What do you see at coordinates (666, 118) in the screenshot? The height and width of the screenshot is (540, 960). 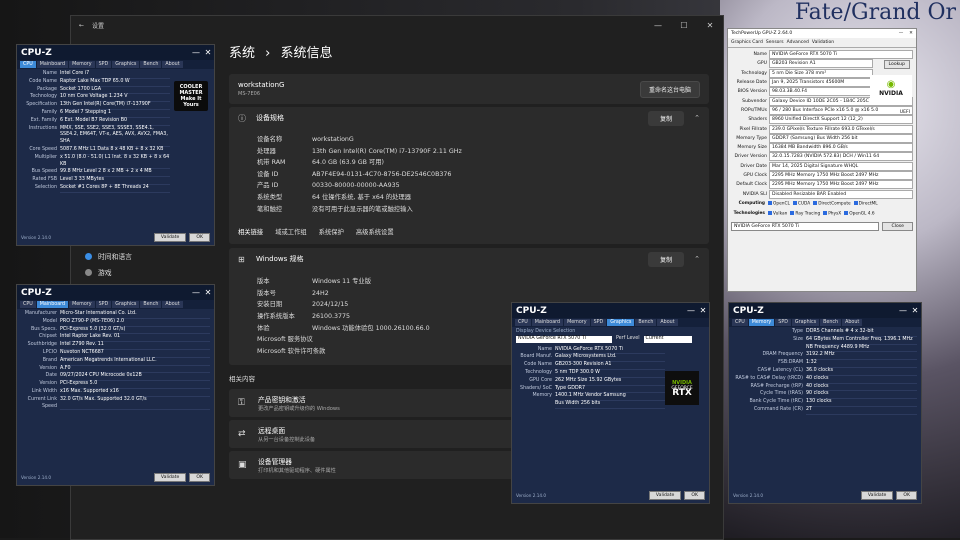 I see `copy-spec-button: 复制` at bounding box center [666, 118].